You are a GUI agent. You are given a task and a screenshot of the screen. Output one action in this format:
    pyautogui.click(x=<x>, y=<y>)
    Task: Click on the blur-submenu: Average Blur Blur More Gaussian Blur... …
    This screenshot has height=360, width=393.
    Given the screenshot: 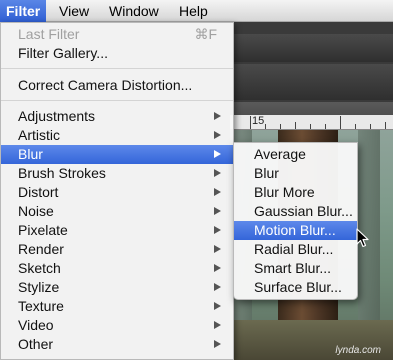 What is the action you would take?
    pyautogui.click(x=295, y=221)
    